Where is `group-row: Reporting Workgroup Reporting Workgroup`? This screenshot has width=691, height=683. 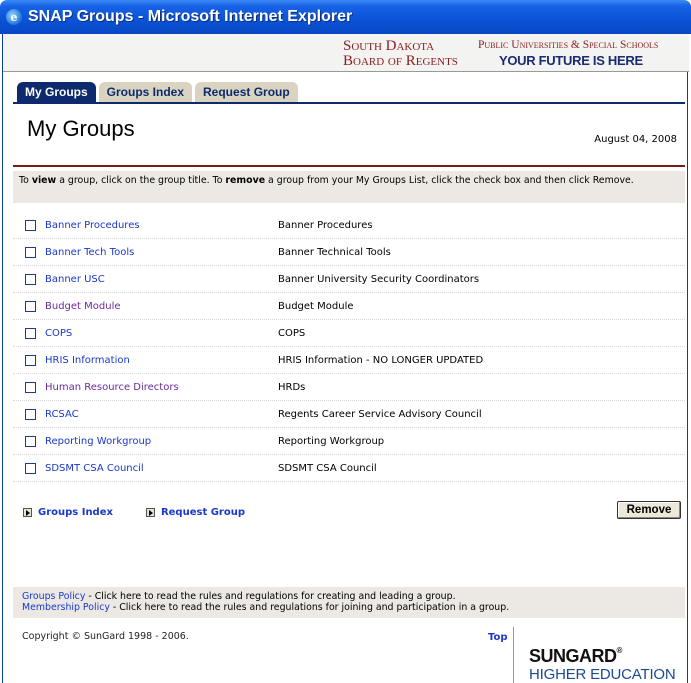 group-row: Reporting Workgroup Reporting Workgroup is located at coordinates (349, 441).